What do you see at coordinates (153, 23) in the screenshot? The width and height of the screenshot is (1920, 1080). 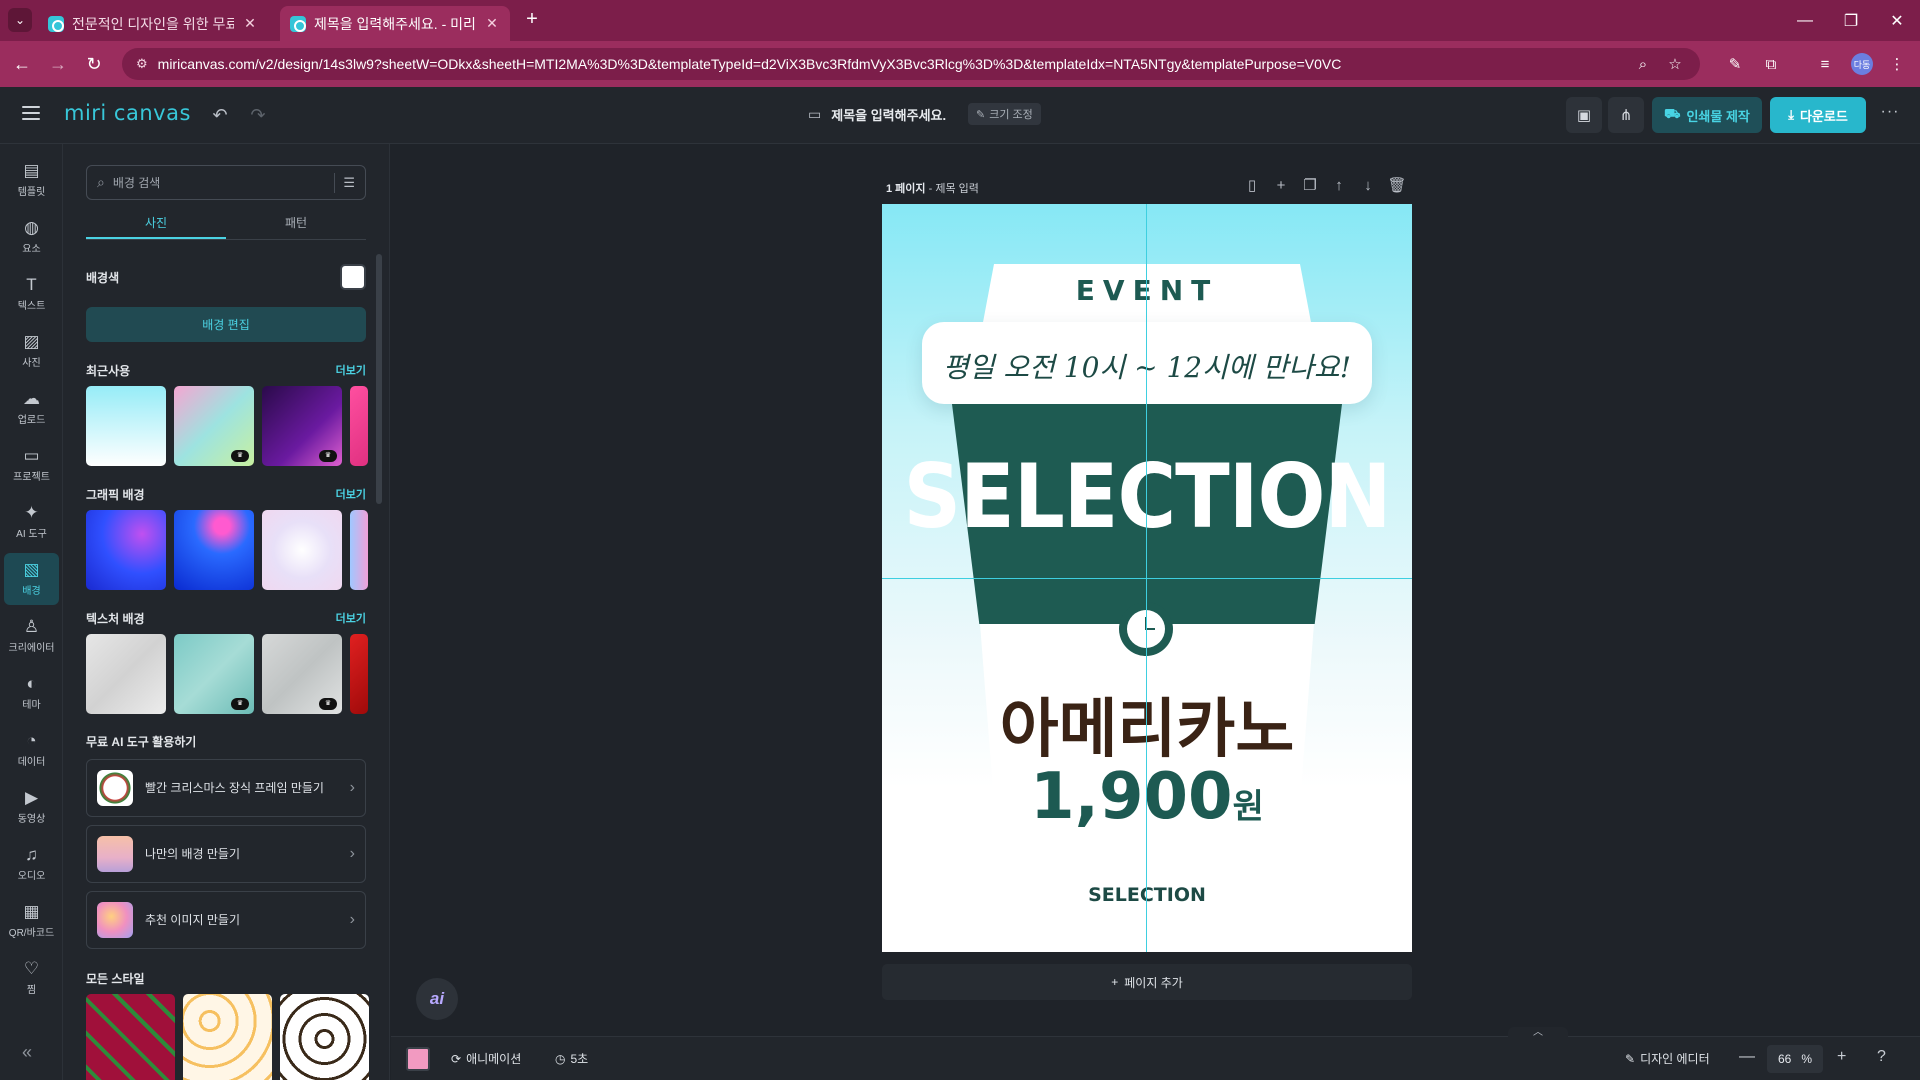 I see `browser-tab-1: 전문적인 디자인을 위한 무료 ✕` at bounding box center [153, 23].